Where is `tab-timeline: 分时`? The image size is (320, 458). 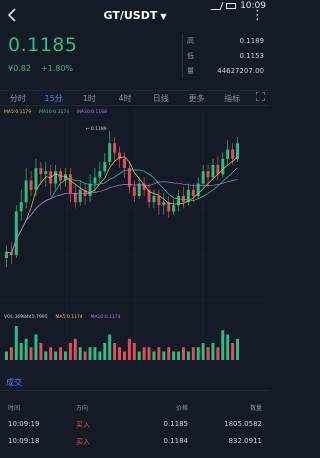 tab-timeline: 分时 is located at coordinates (18, 98).